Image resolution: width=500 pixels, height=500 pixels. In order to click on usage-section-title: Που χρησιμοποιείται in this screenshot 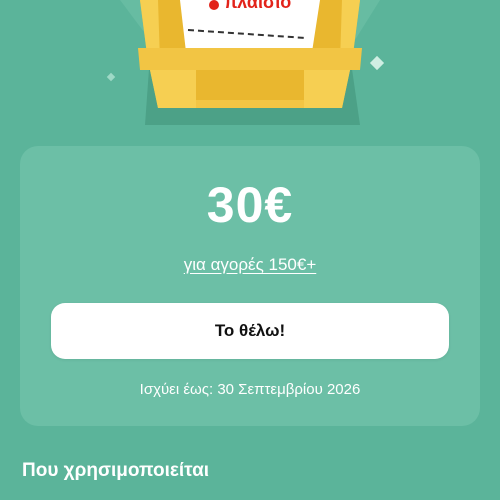, I will do `click(116, 470)`.